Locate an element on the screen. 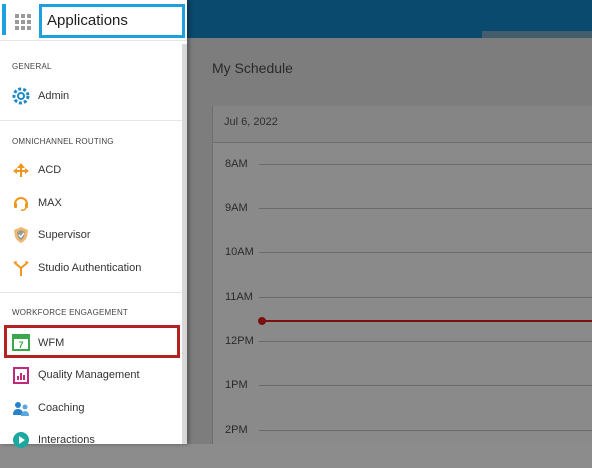  hour-row: 8AM is located at coordinates (402, 180).